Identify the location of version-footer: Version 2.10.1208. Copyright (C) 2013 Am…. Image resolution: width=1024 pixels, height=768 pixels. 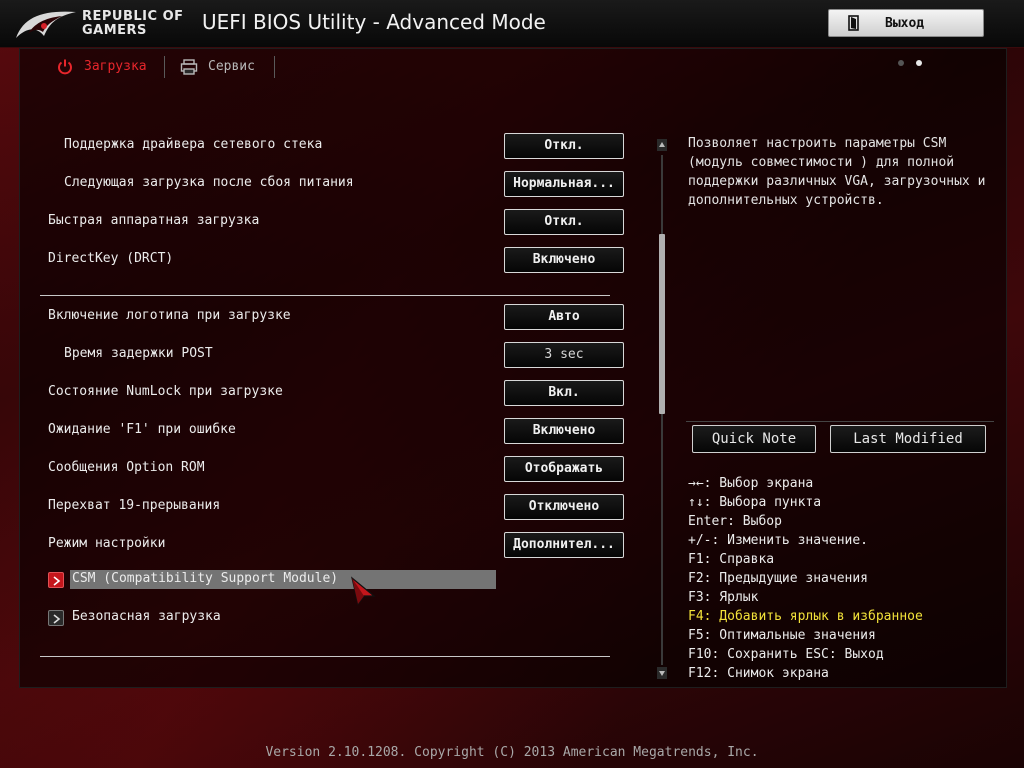
(512, 752).